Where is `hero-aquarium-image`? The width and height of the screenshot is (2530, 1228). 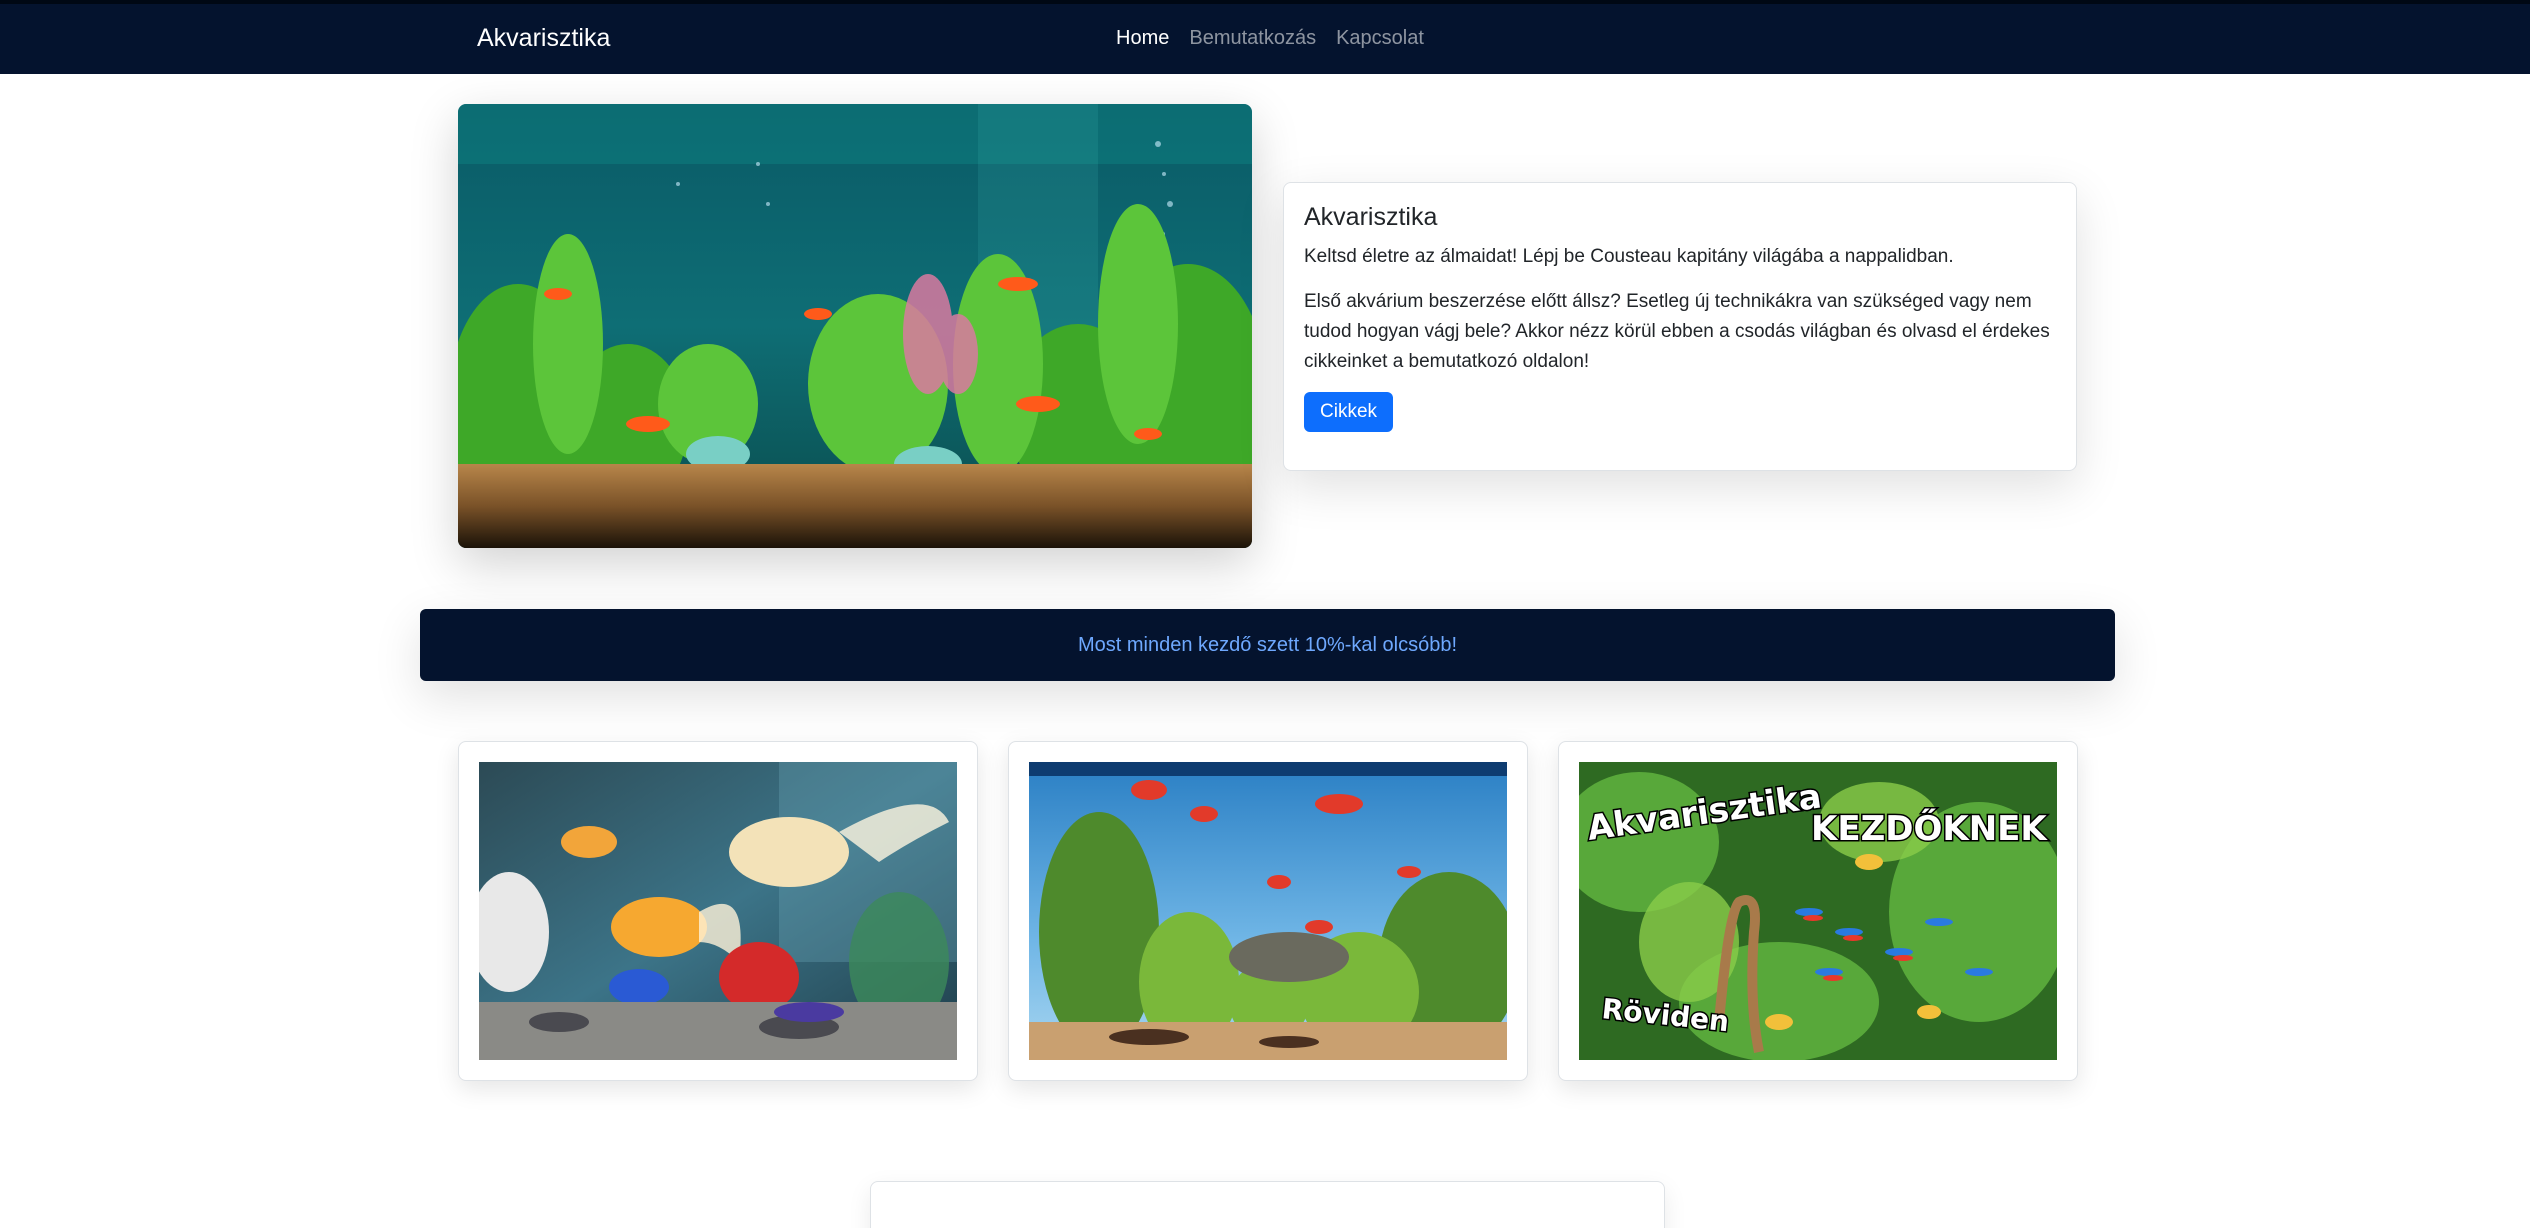 hero-aquarium-image is located at coordinates (855, 326).